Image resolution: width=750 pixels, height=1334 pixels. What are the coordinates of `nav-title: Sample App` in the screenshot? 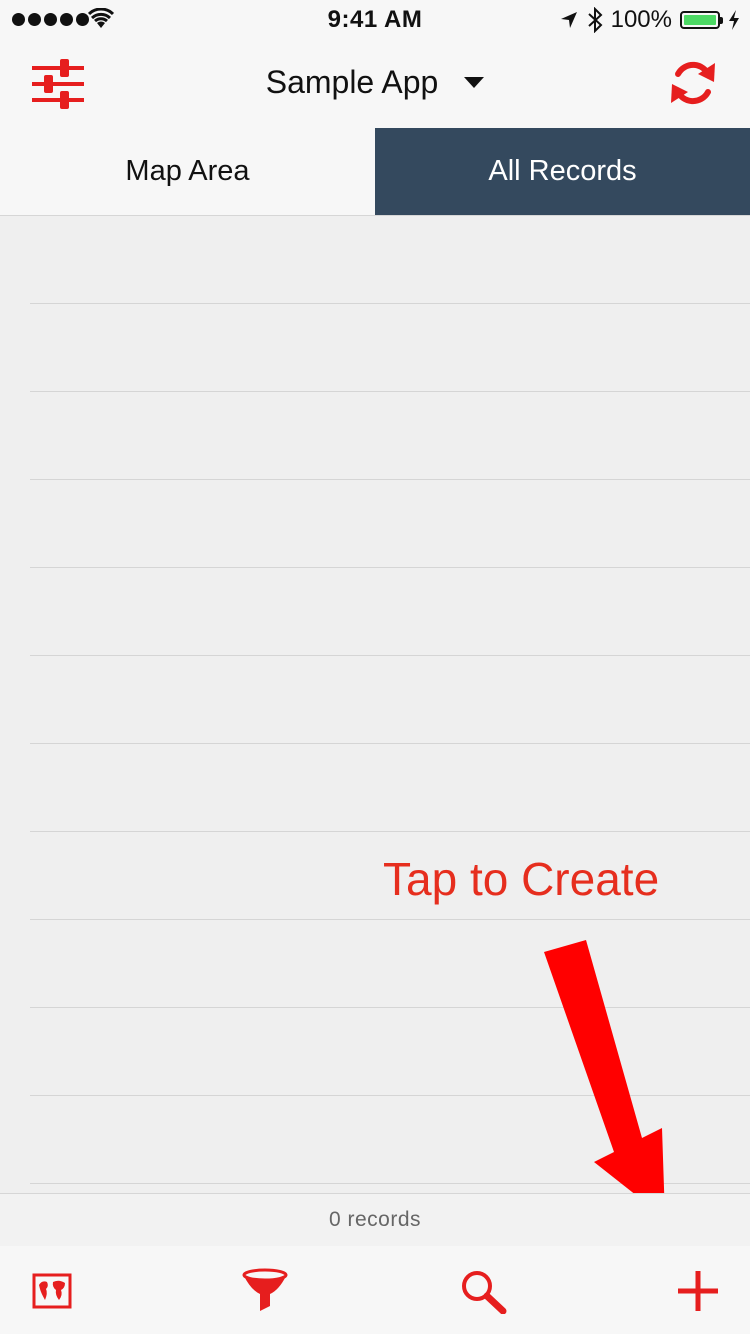 It's located at (352, 82).